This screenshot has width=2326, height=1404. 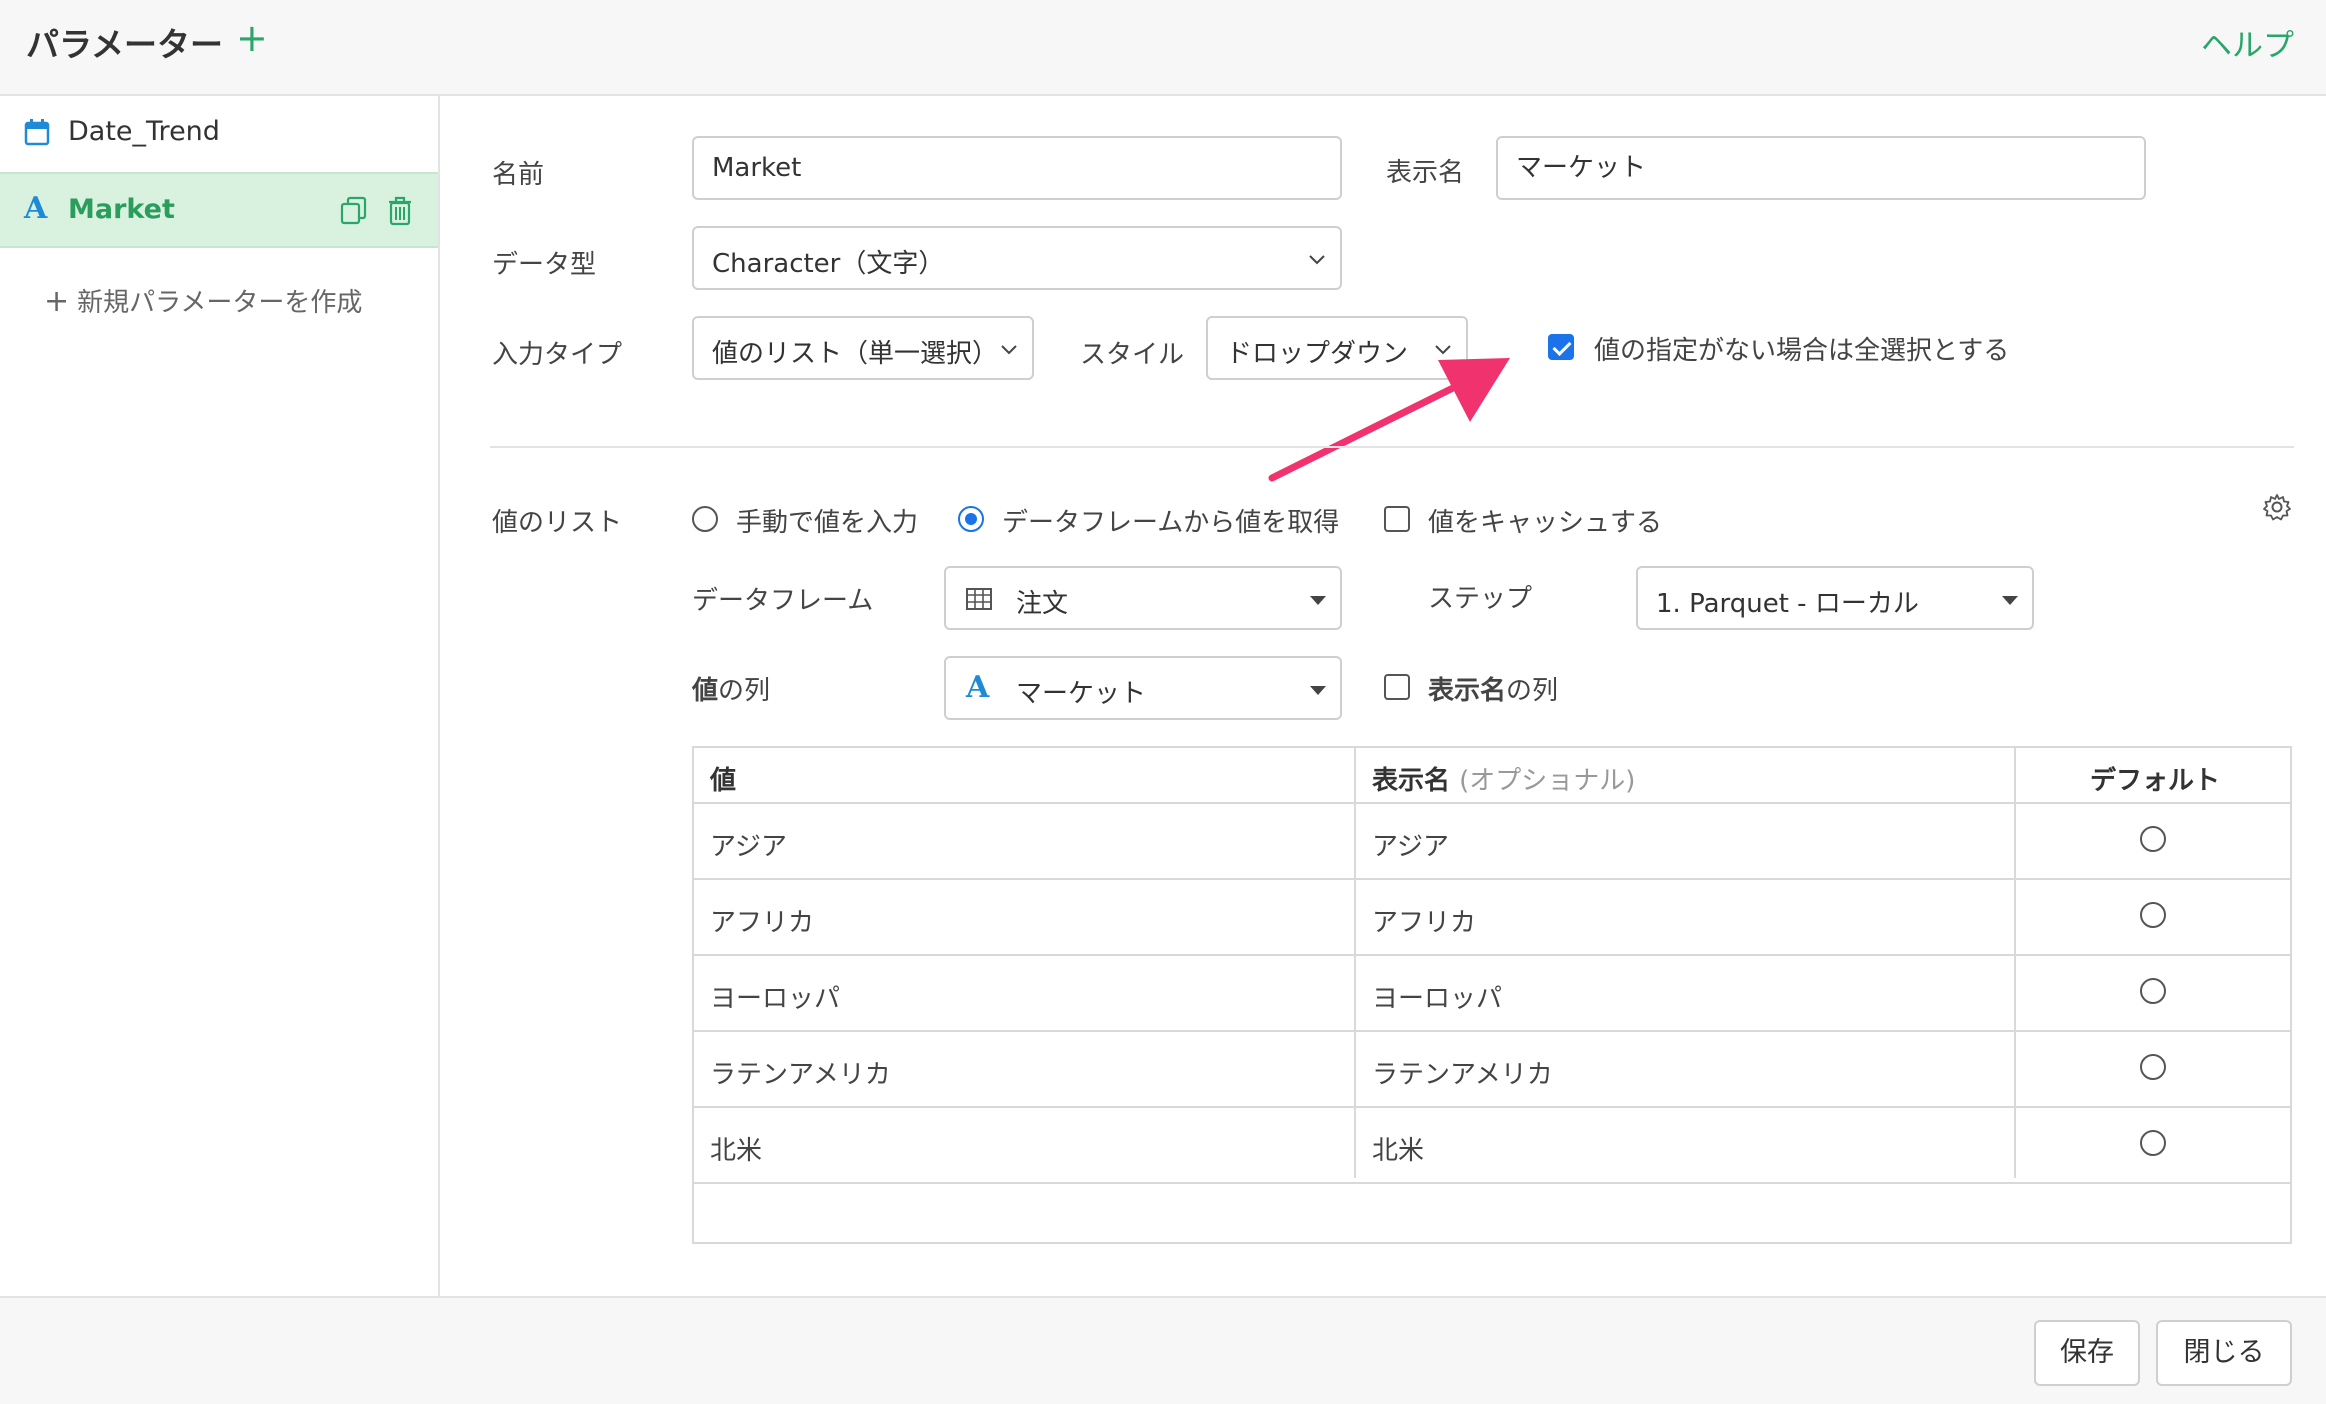 I want to click on table-row: 北米 北米, so click(x=1492, y=1146).